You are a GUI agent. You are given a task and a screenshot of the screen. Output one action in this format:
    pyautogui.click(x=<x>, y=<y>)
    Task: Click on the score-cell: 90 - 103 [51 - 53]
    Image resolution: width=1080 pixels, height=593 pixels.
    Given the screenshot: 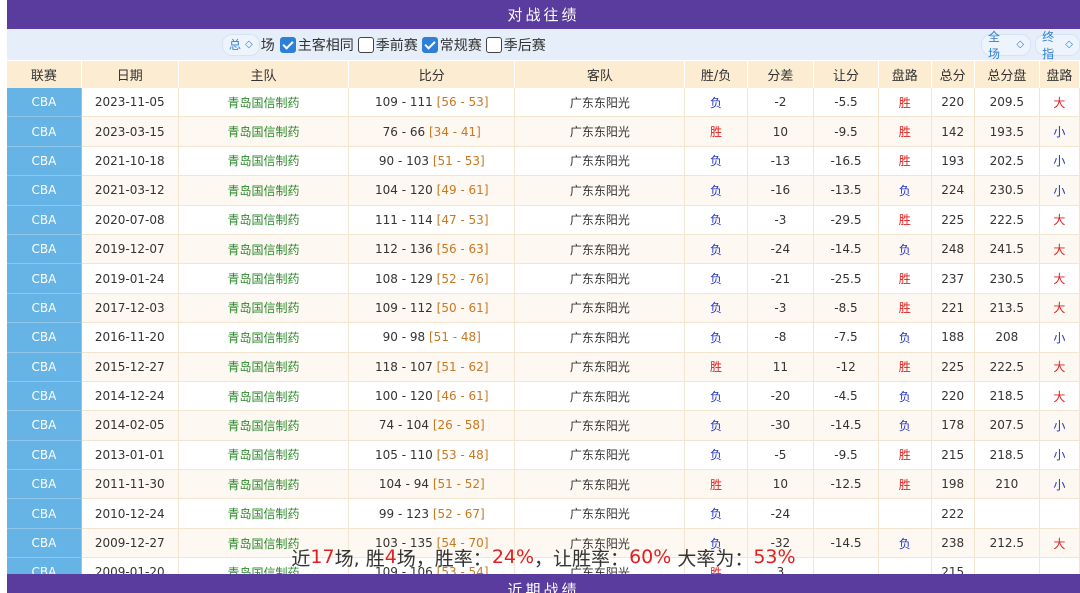 What is the action you would take?
    pyautogui.click(x=432, y=161)
    